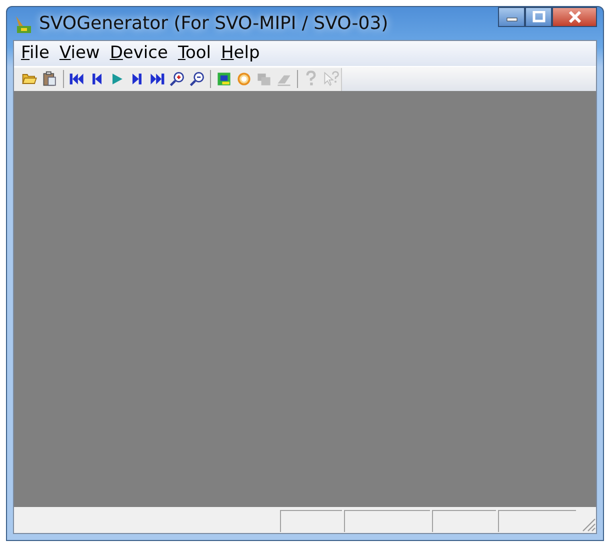 The width and height of the screenshot is (606, 545). Describe the element at coordinates (194, 53) in the screenshot. I see `menu-item: Tool` at that location.